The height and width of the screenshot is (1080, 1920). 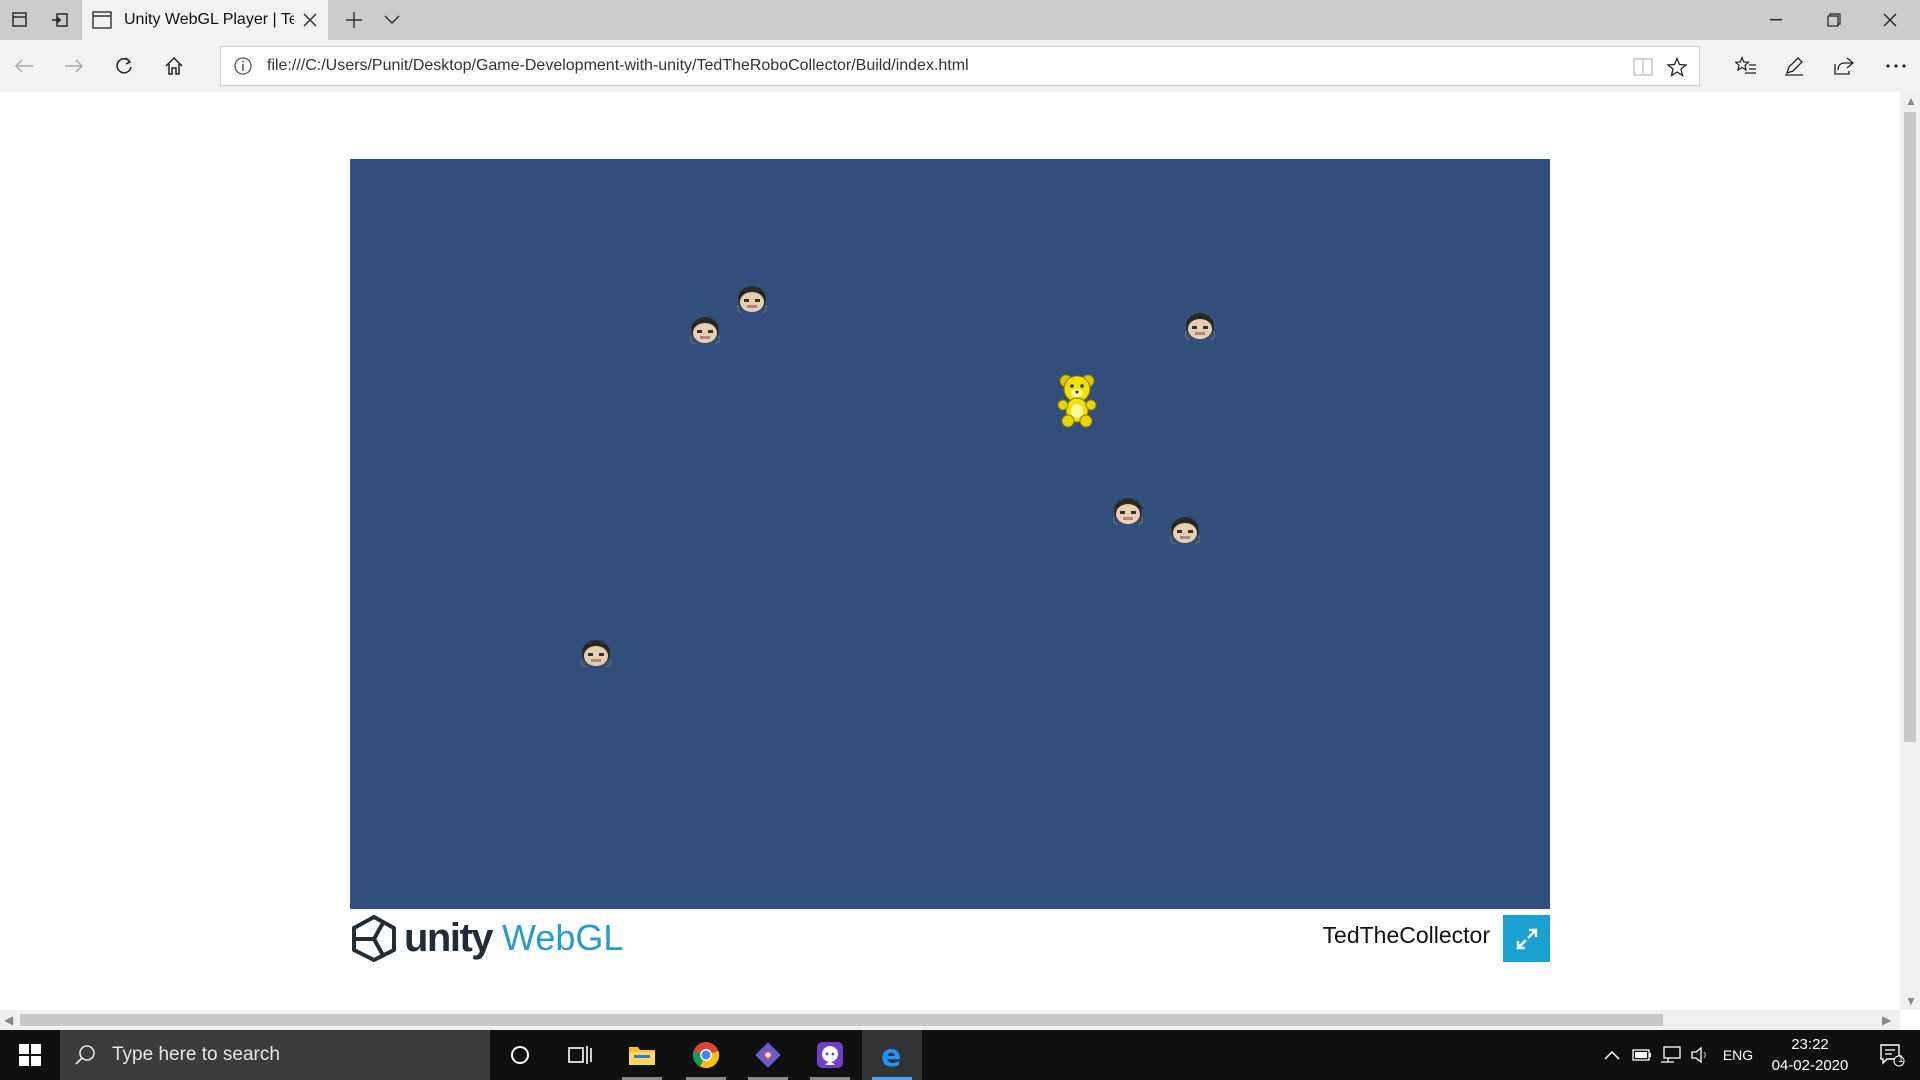 What do you see at coordinates (24, 66) in the screenshot?
I see `back-icon` at bounding box center [24, 66].